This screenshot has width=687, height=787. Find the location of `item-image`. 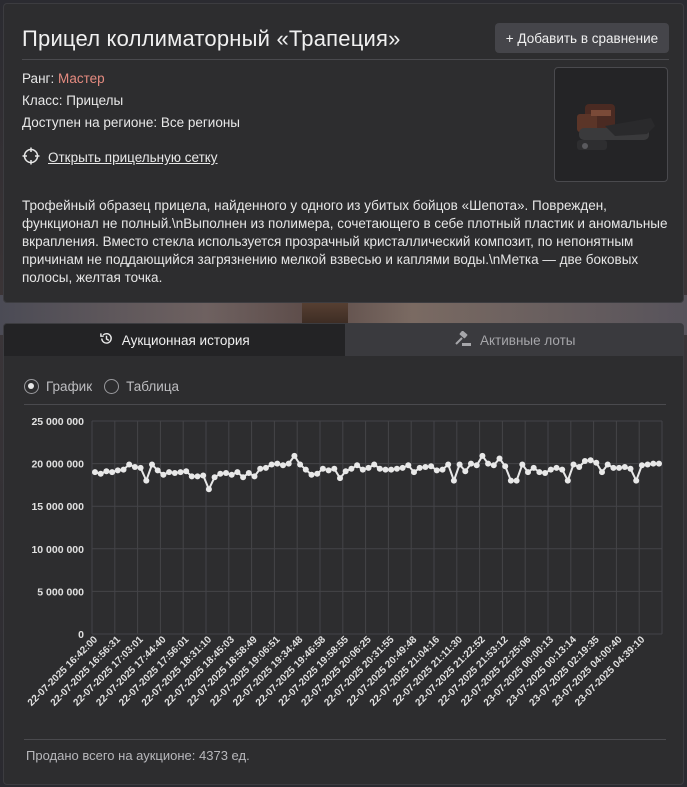

item-image is located at coordinates (611, 124).